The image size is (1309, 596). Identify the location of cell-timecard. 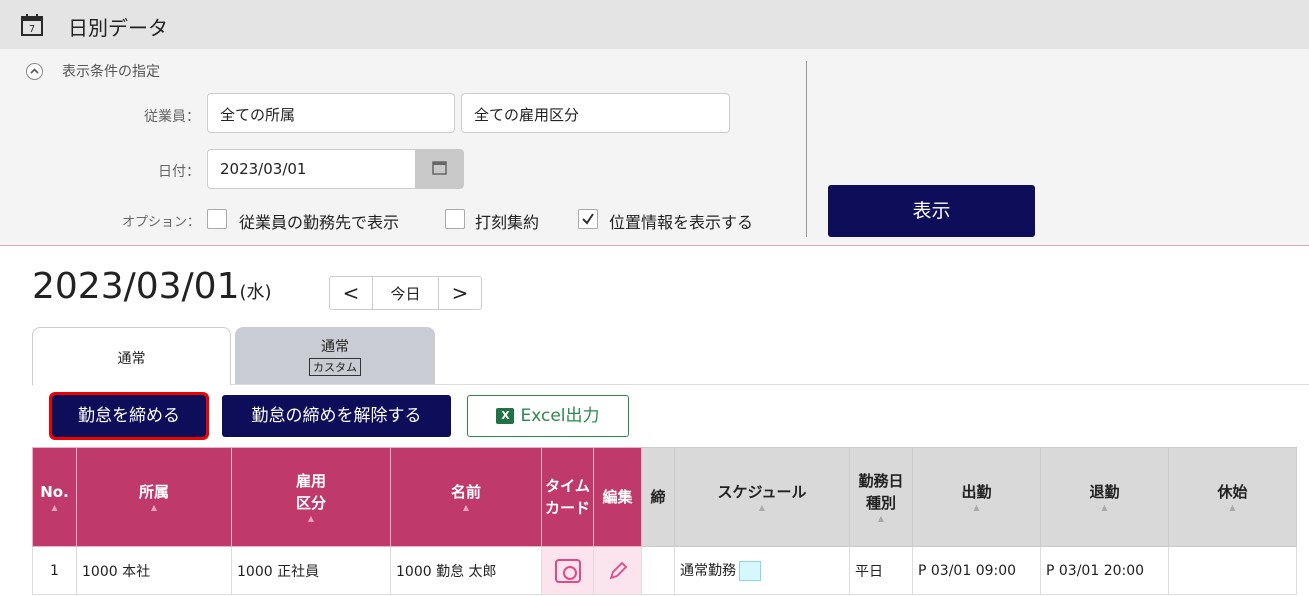
(567, 570).